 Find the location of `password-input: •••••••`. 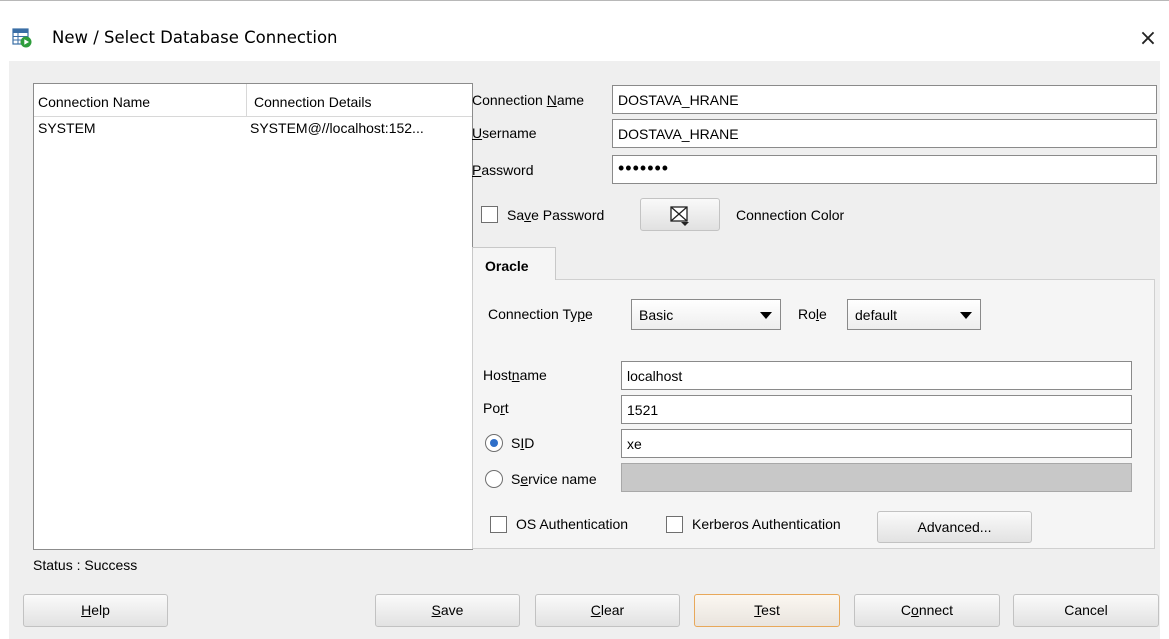

password-input: ••••••• is located at coordinates (884, 169).